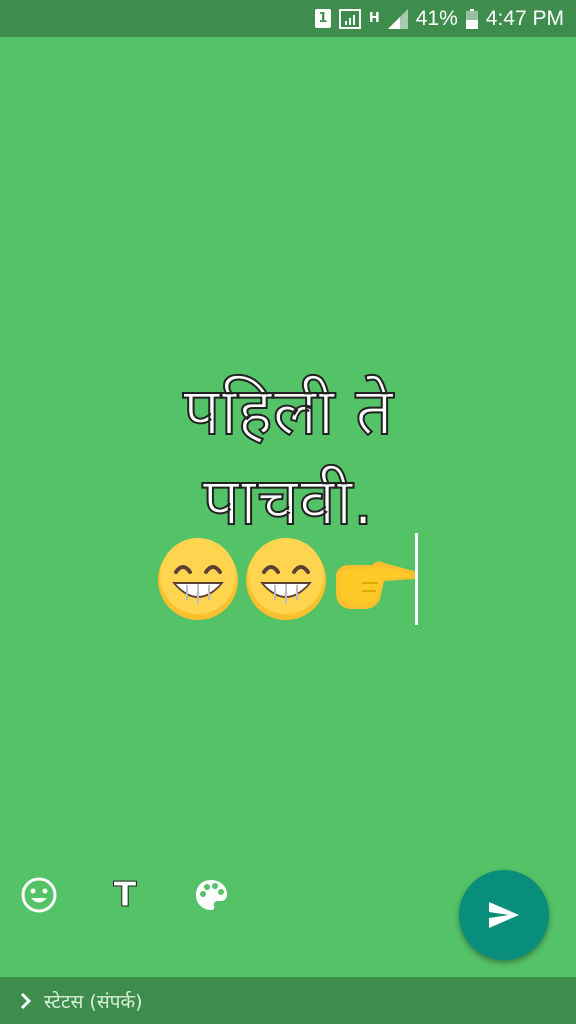  Describe the element at coordinates (416, 579) in the screenshot. I see `text-cursor` at that location.